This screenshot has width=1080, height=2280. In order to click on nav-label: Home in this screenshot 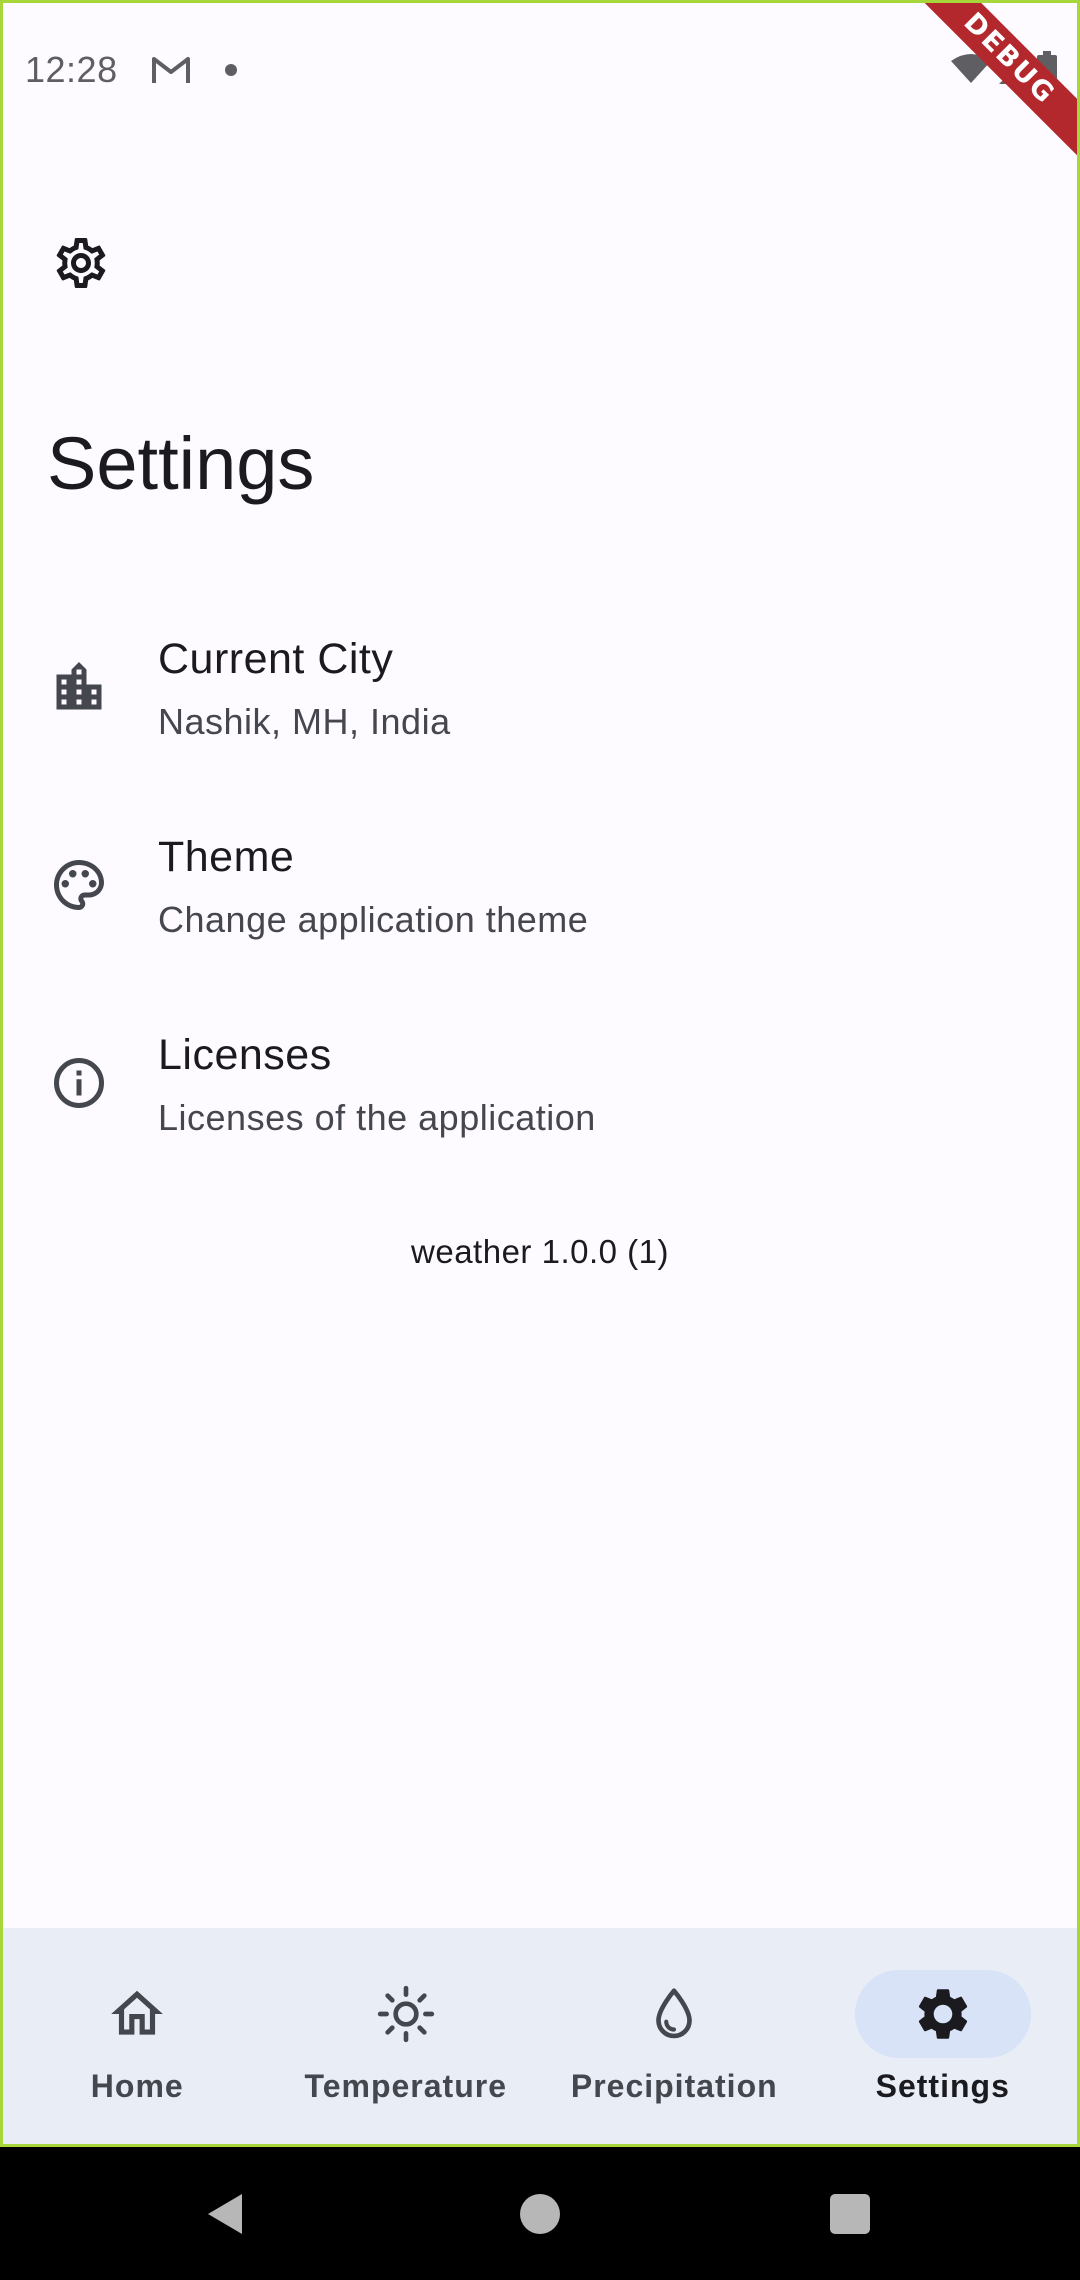, I will do `click(137, 2086)`.